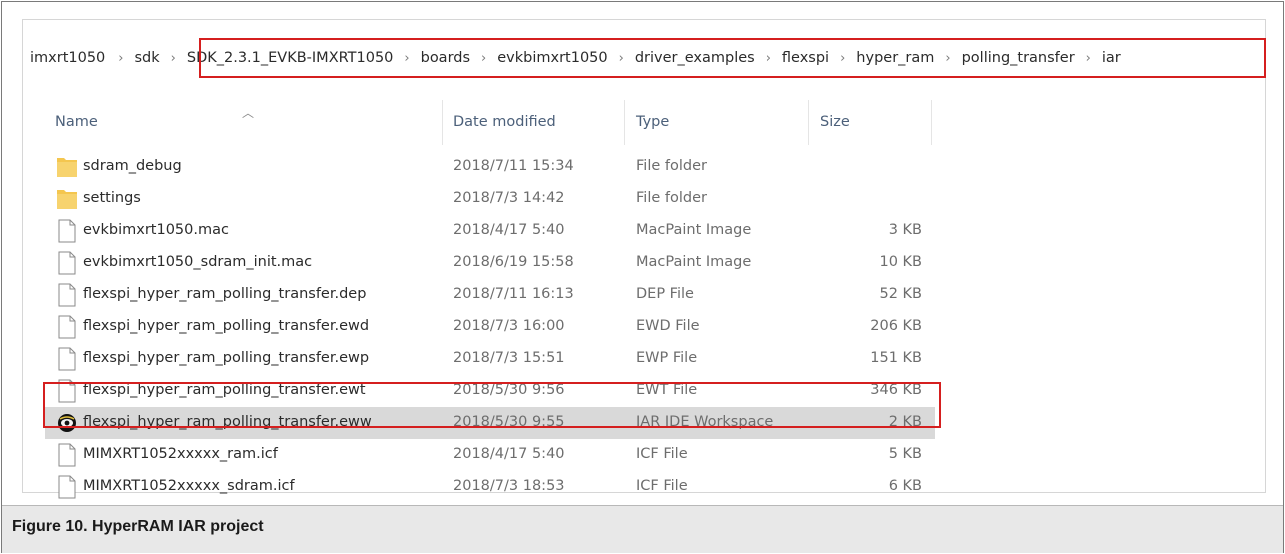  I want to click on file-size: 52 KB, so click(900, 294).